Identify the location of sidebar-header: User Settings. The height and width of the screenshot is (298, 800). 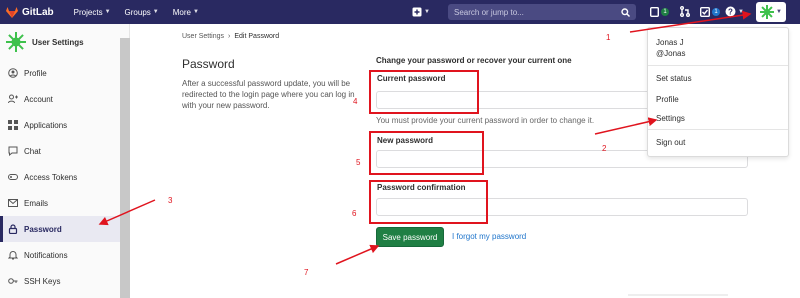
(64, 42).